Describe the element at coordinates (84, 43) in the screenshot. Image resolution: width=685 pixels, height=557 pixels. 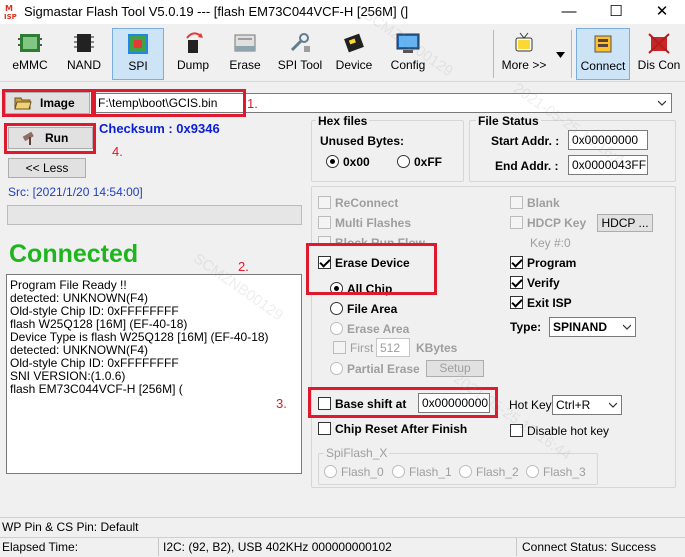
I see `nand-chip-icon` at that location.